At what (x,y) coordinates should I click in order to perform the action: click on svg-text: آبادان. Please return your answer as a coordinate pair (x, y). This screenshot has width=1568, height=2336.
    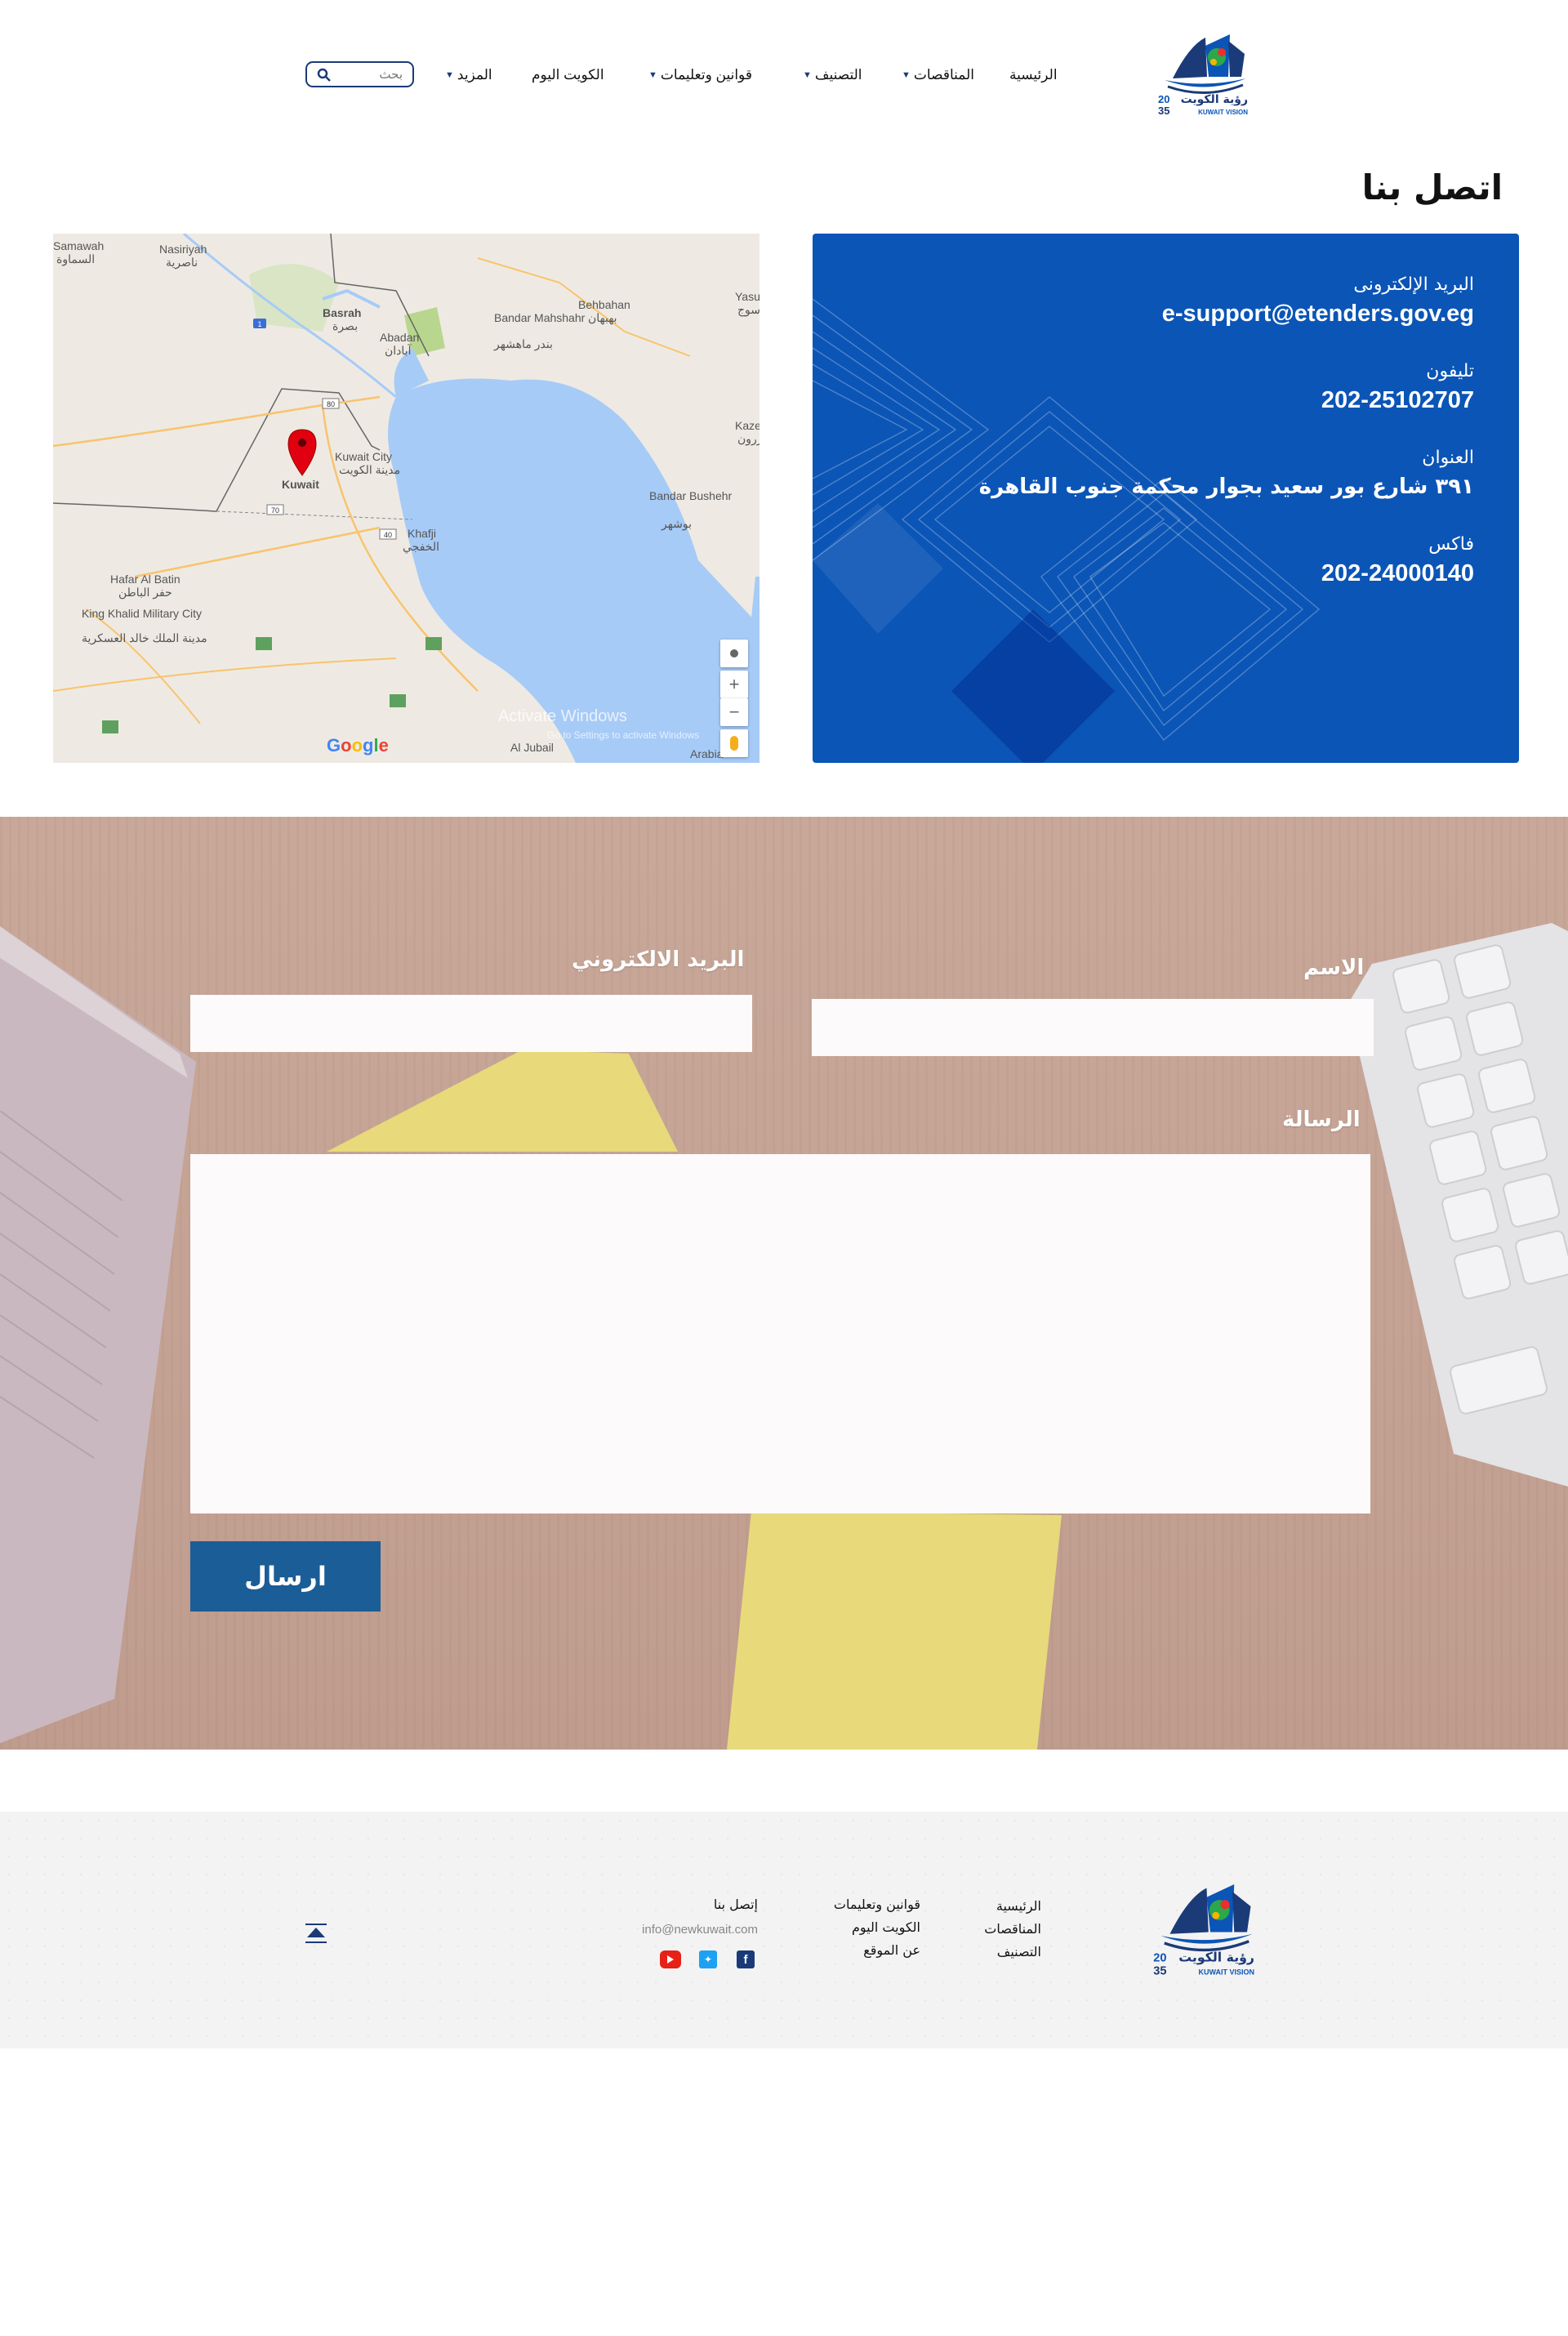
    Looking at the image, I should click on (398, 350).